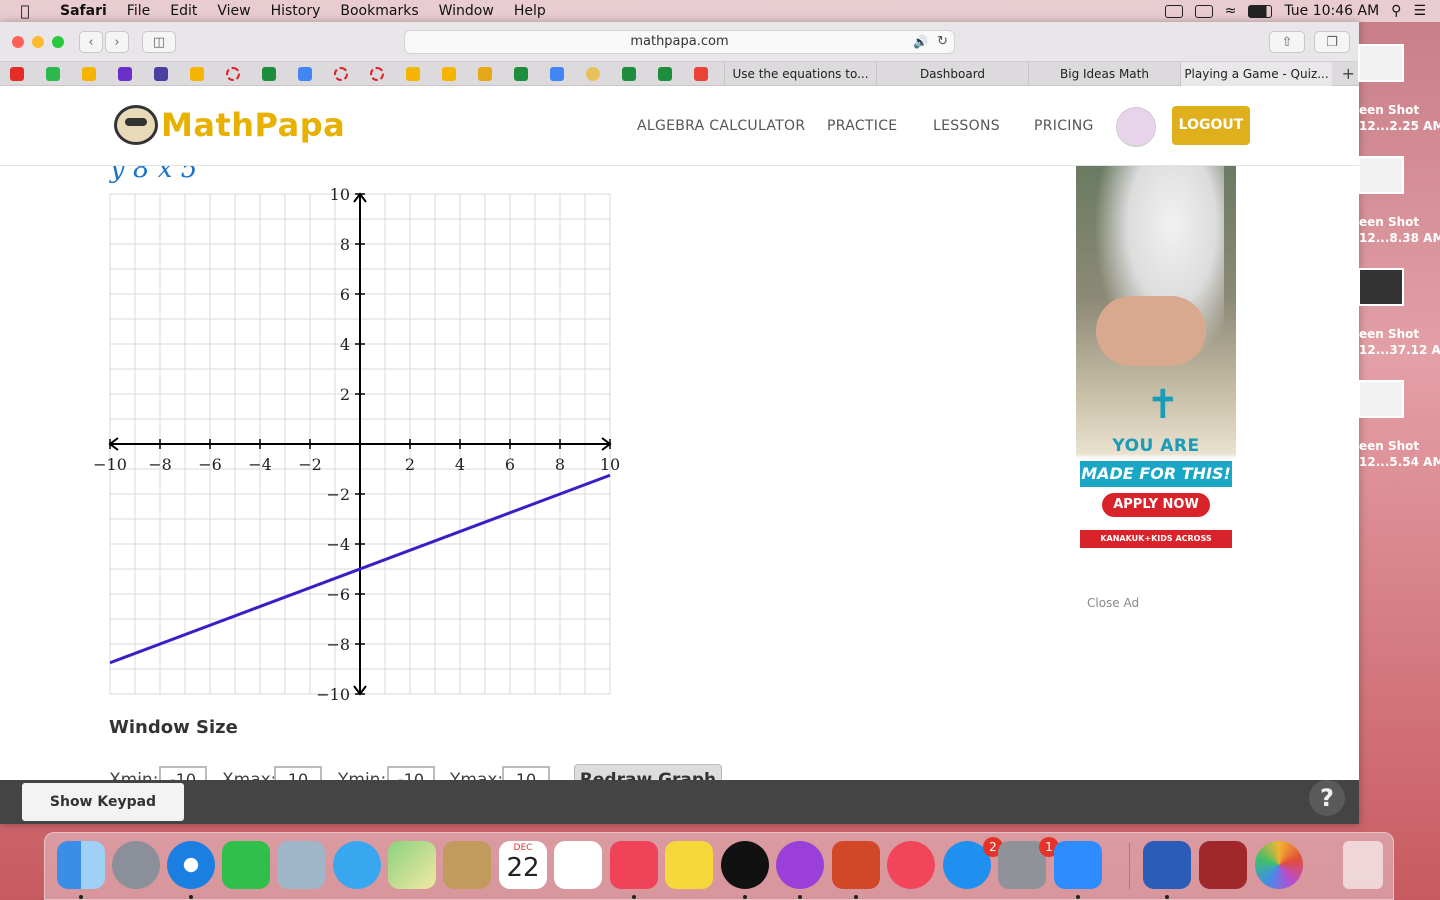  I want to click on user-avatar, so click(1136, 127).